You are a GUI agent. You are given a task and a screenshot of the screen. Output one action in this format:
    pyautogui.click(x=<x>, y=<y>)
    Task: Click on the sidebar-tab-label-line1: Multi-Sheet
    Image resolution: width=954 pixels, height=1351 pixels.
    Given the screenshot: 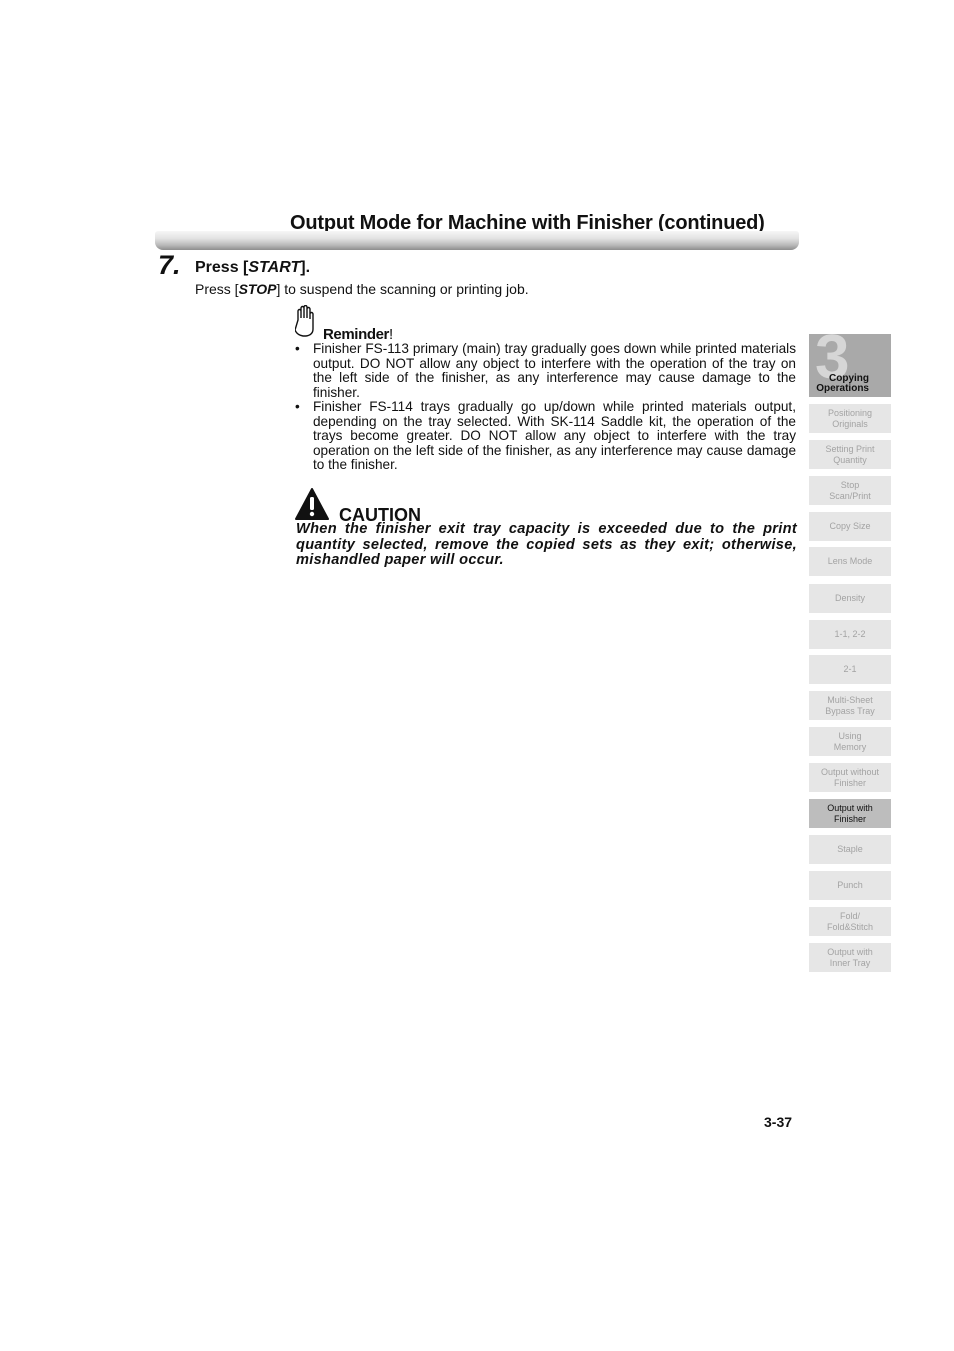 What is the action you would take?
    pyautogui.click(x=850, y=699)
    